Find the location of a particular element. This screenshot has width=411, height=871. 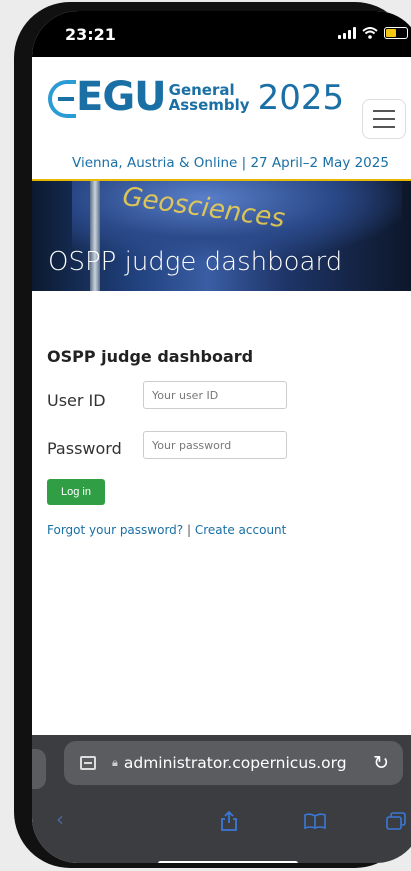

bookmarks-icon is located at coordinates (315, 821).